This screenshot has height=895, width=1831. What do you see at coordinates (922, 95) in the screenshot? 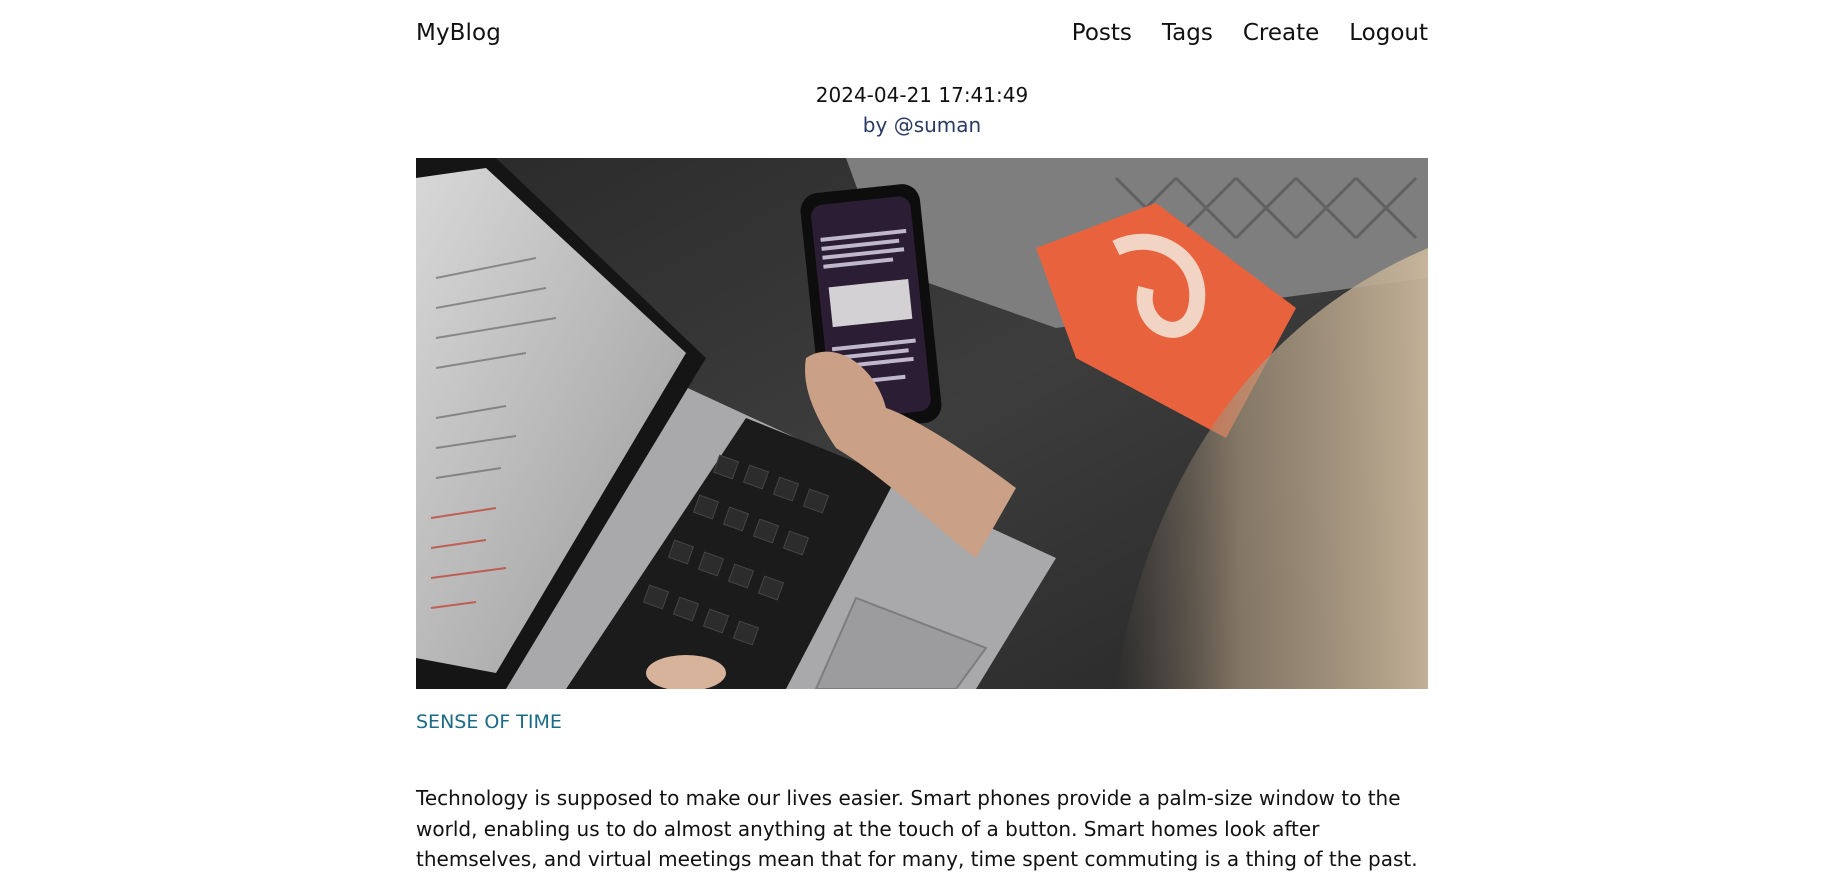
I see `post-timestamp: 2024-04-21 17:41:49` at bounding box center [922, 95].